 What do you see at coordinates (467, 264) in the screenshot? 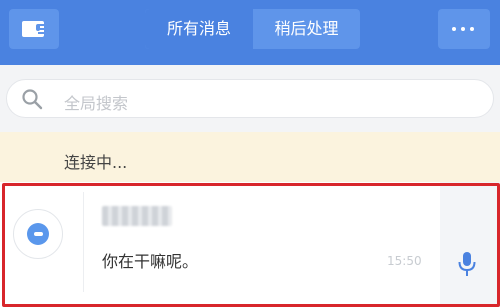
I see `microphone-icon` at bounding box center [467, 264].